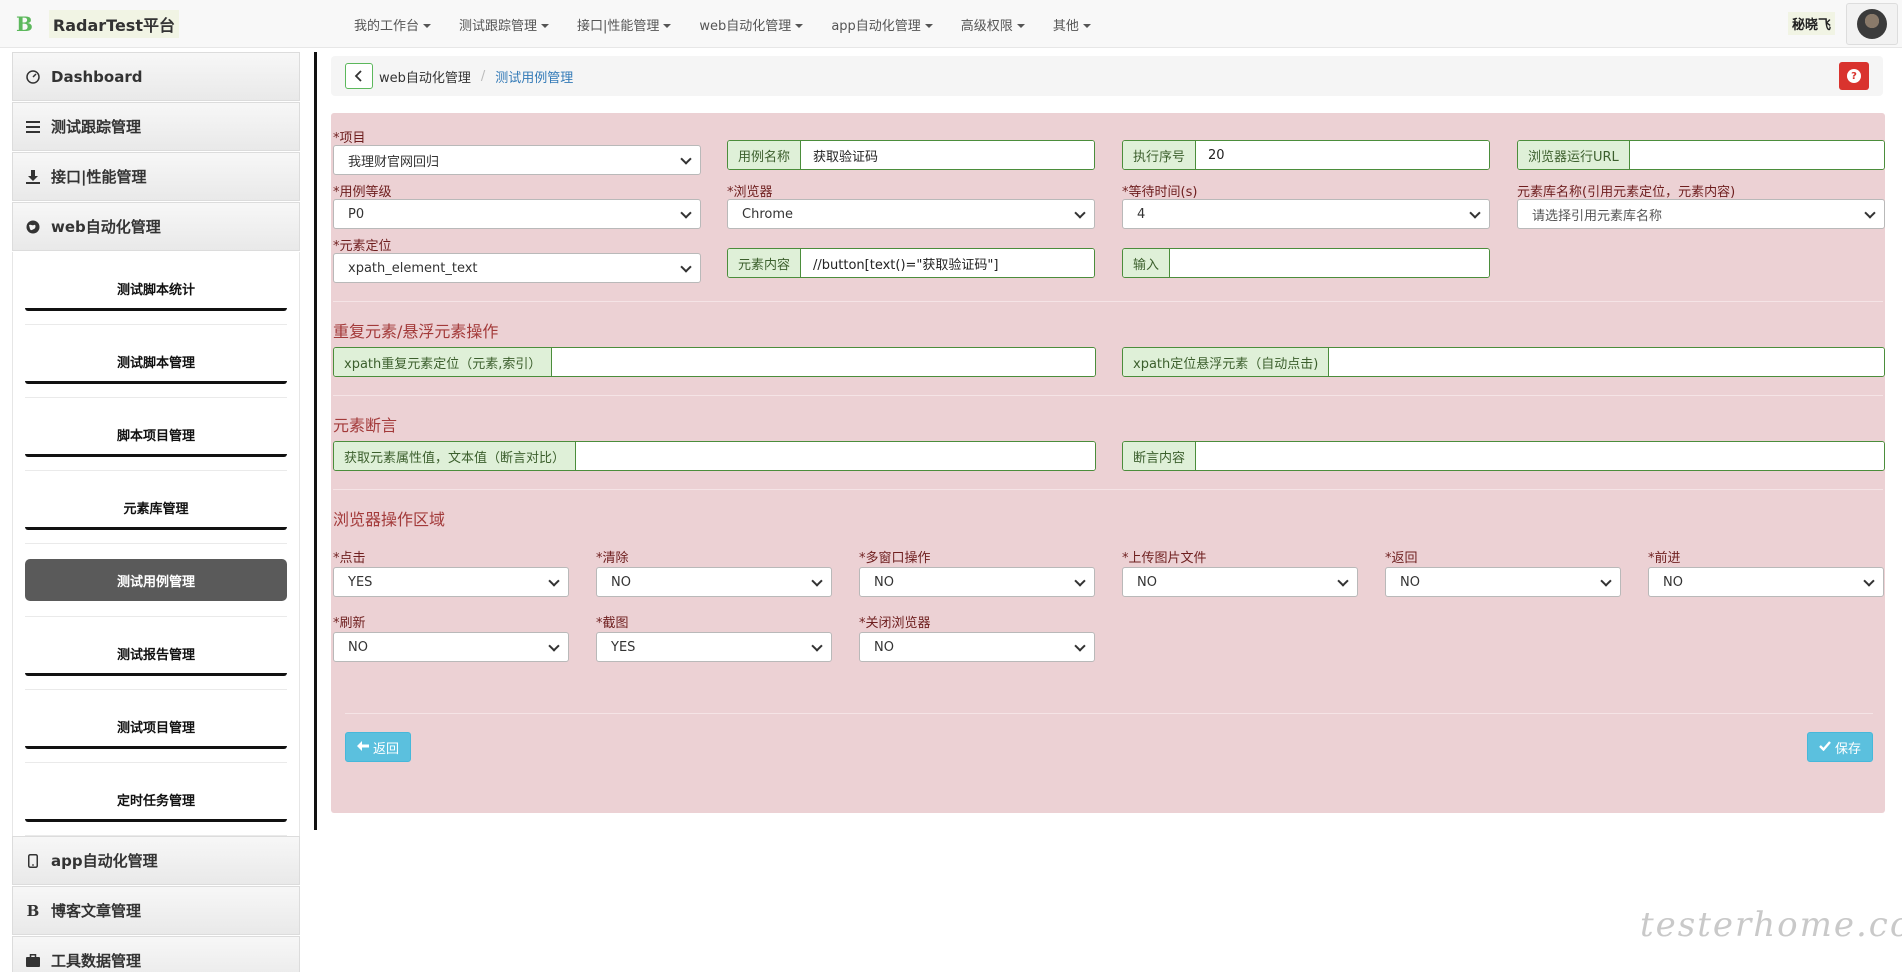 The width and height of the screenshot is (1902, 972). What do you see at coordinates (1503, 582) in the screenshot?
I see `go-back-select: NO` at bounding box center [1503, 582].